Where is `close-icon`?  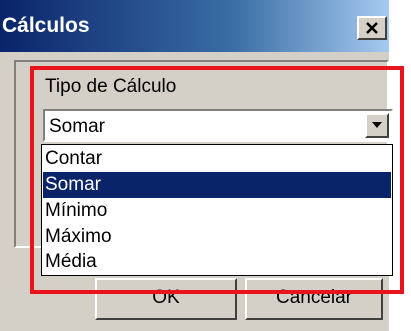
close-icon is located at coordinates (372, 28).